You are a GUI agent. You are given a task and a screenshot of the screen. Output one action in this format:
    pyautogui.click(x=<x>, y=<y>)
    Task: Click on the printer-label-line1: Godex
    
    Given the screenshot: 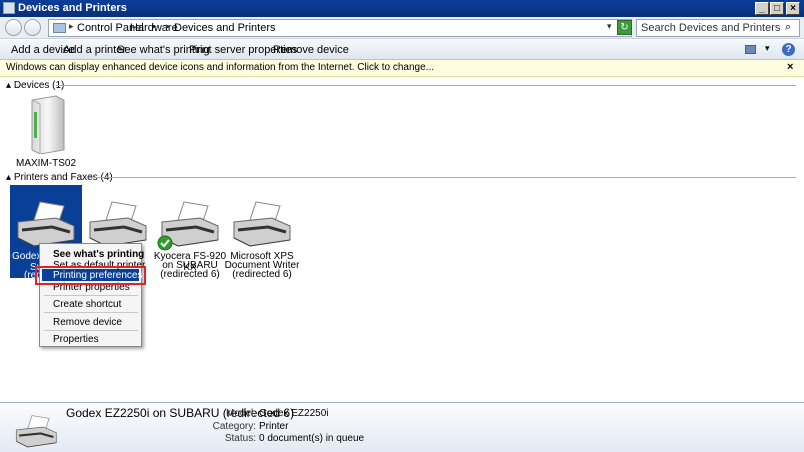 What is the action you would take?
    pyautogui.click(x=27, y=256)
    